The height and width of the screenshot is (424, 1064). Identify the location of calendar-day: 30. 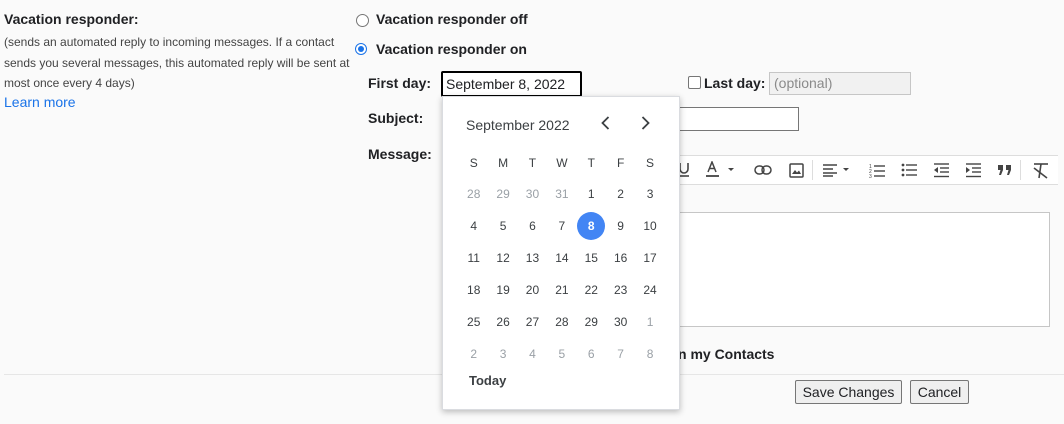
(620, 322).